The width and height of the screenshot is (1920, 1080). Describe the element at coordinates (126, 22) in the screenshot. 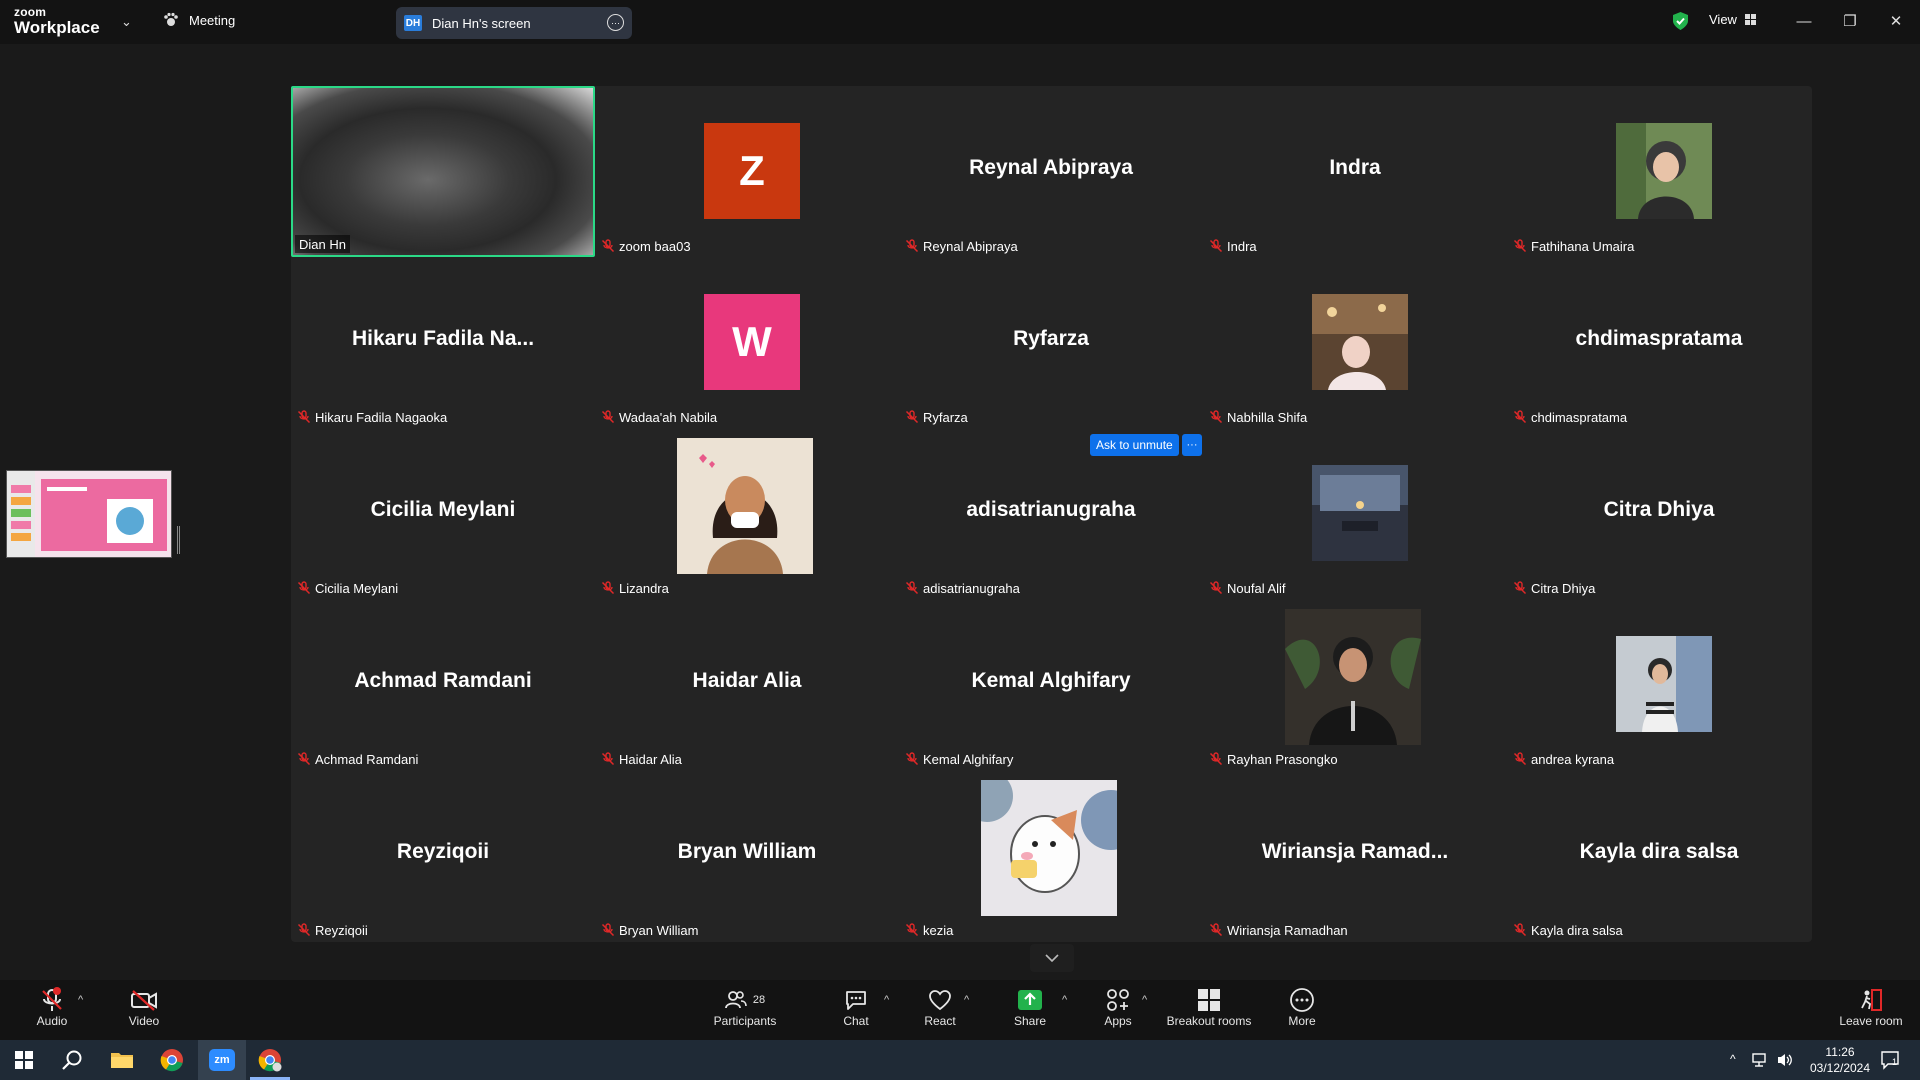

I see `chevron-down-icon: ⌄` at that location.